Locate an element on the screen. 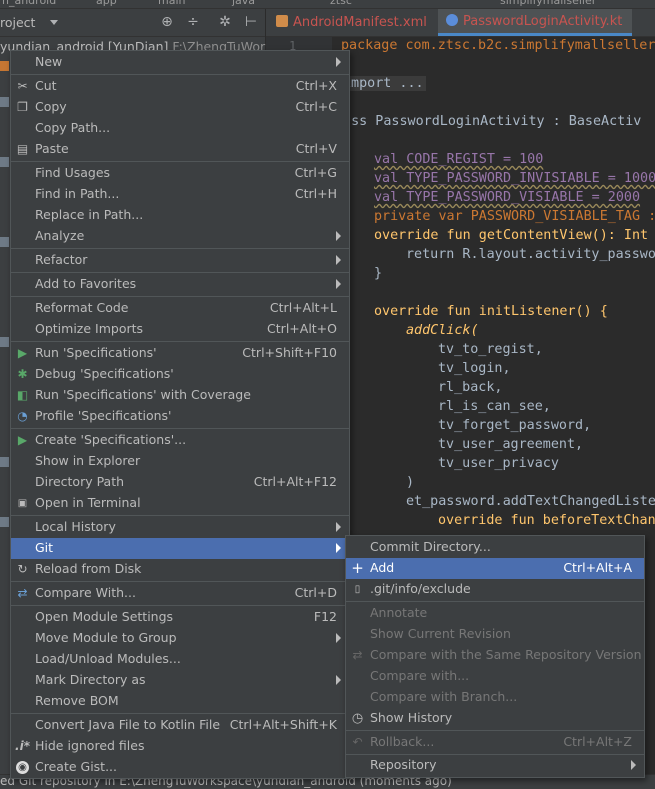 Image resolution: width=655 pixels, height=789 pixels. menu-item-reformat-code: Reformat Code Ctrl+Alt+L is located at coordinates (180, 308).